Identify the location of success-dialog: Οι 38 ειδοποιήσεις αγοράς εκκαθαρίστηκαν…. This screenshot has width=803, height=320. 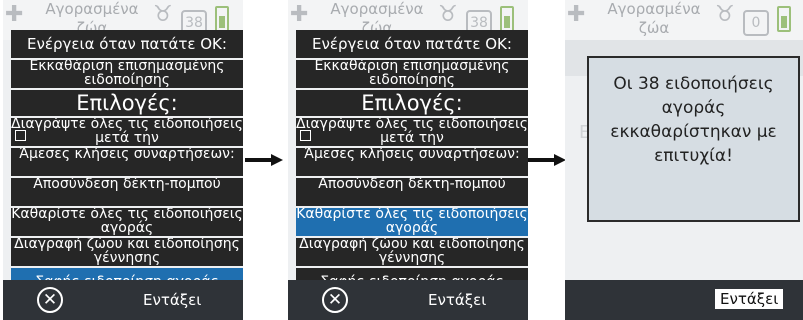
(693, 139).